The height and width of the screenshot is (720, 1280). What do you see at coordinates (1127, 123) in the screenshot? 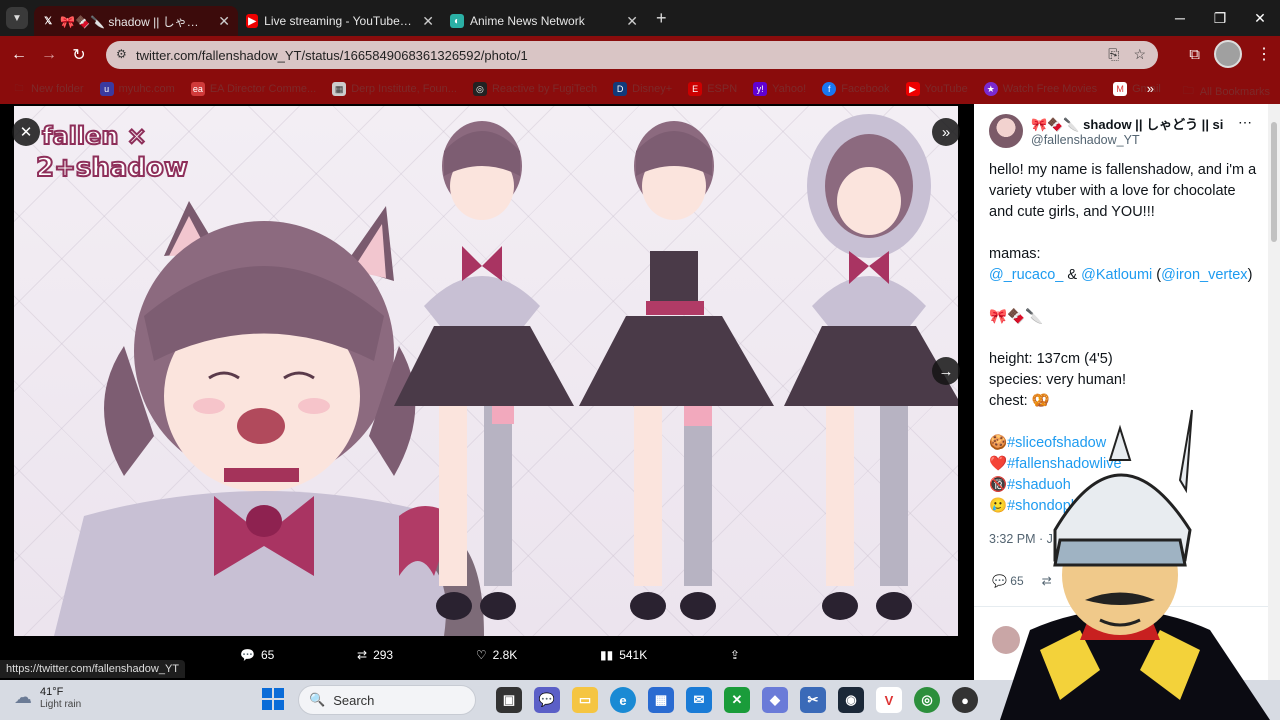
I see `author-display-name: 🎀🍫🔪 shadow || しゃどう || si` at bounding box center [1127, 123].